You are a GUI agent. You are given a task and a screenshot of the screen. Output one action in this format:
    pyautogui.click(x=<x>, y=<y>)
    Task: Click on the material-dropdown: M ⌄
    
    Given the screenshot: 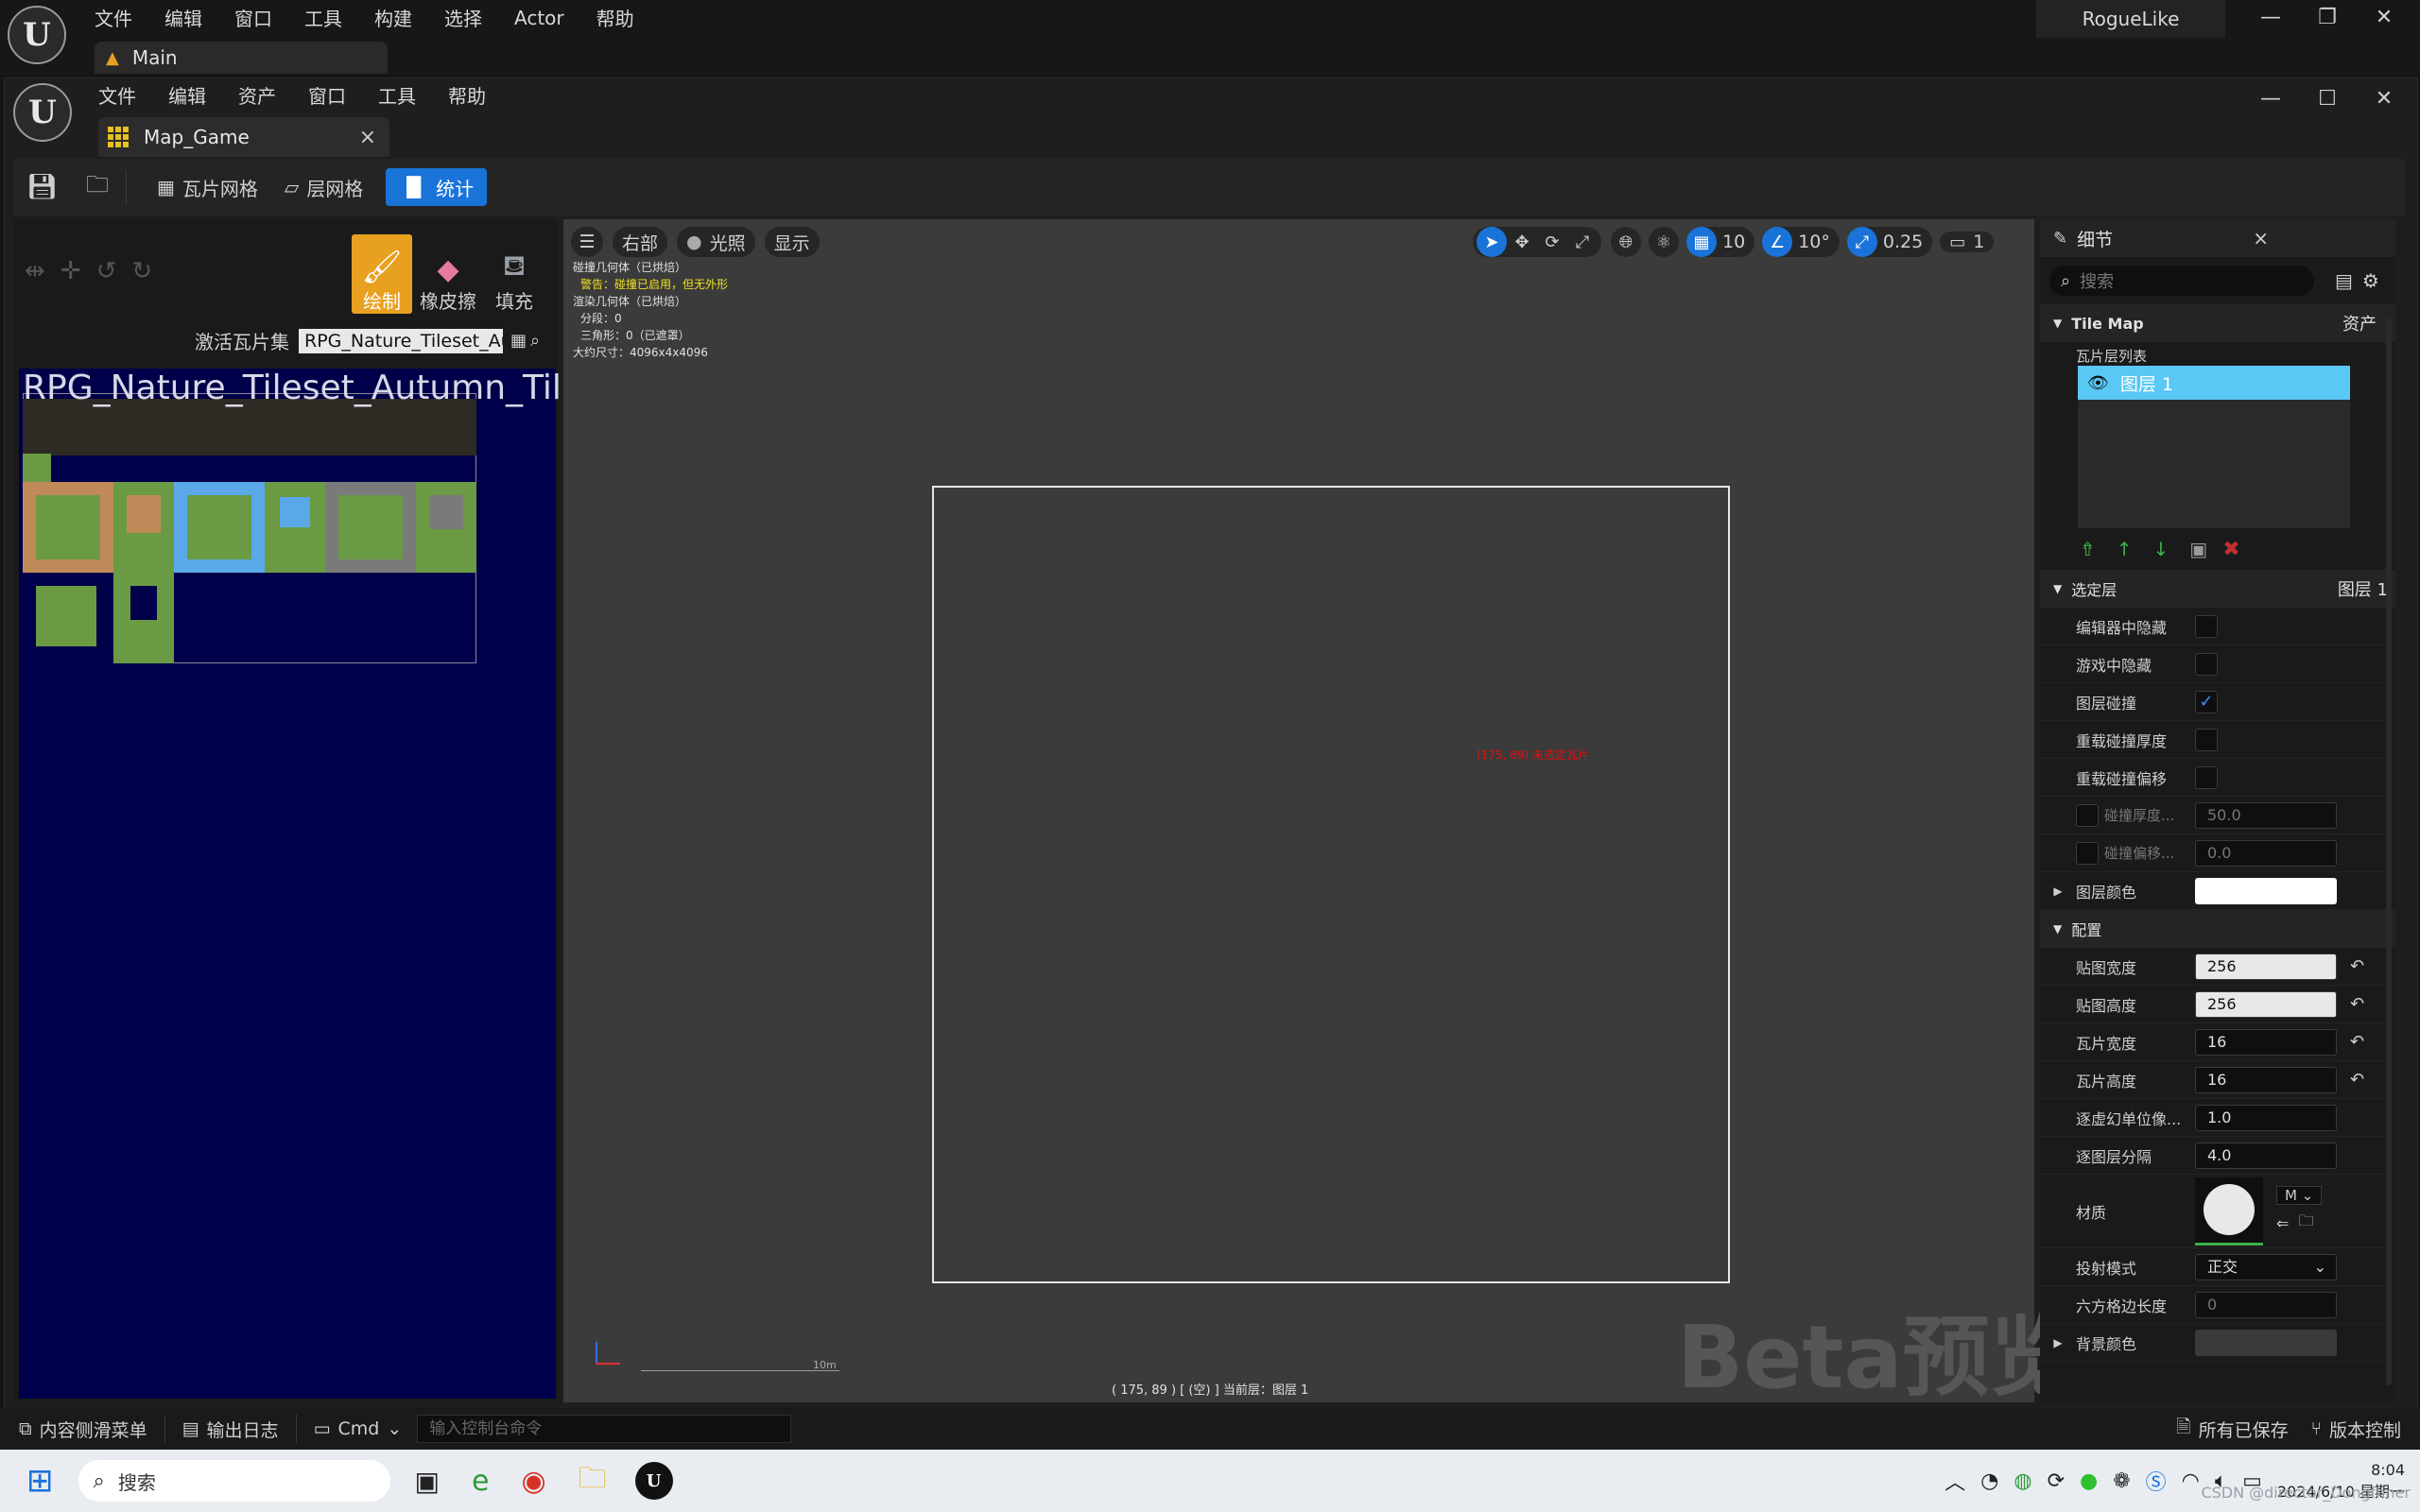 What is the action you would take?
    pyautogui.click(x=2299, y=1195)
    